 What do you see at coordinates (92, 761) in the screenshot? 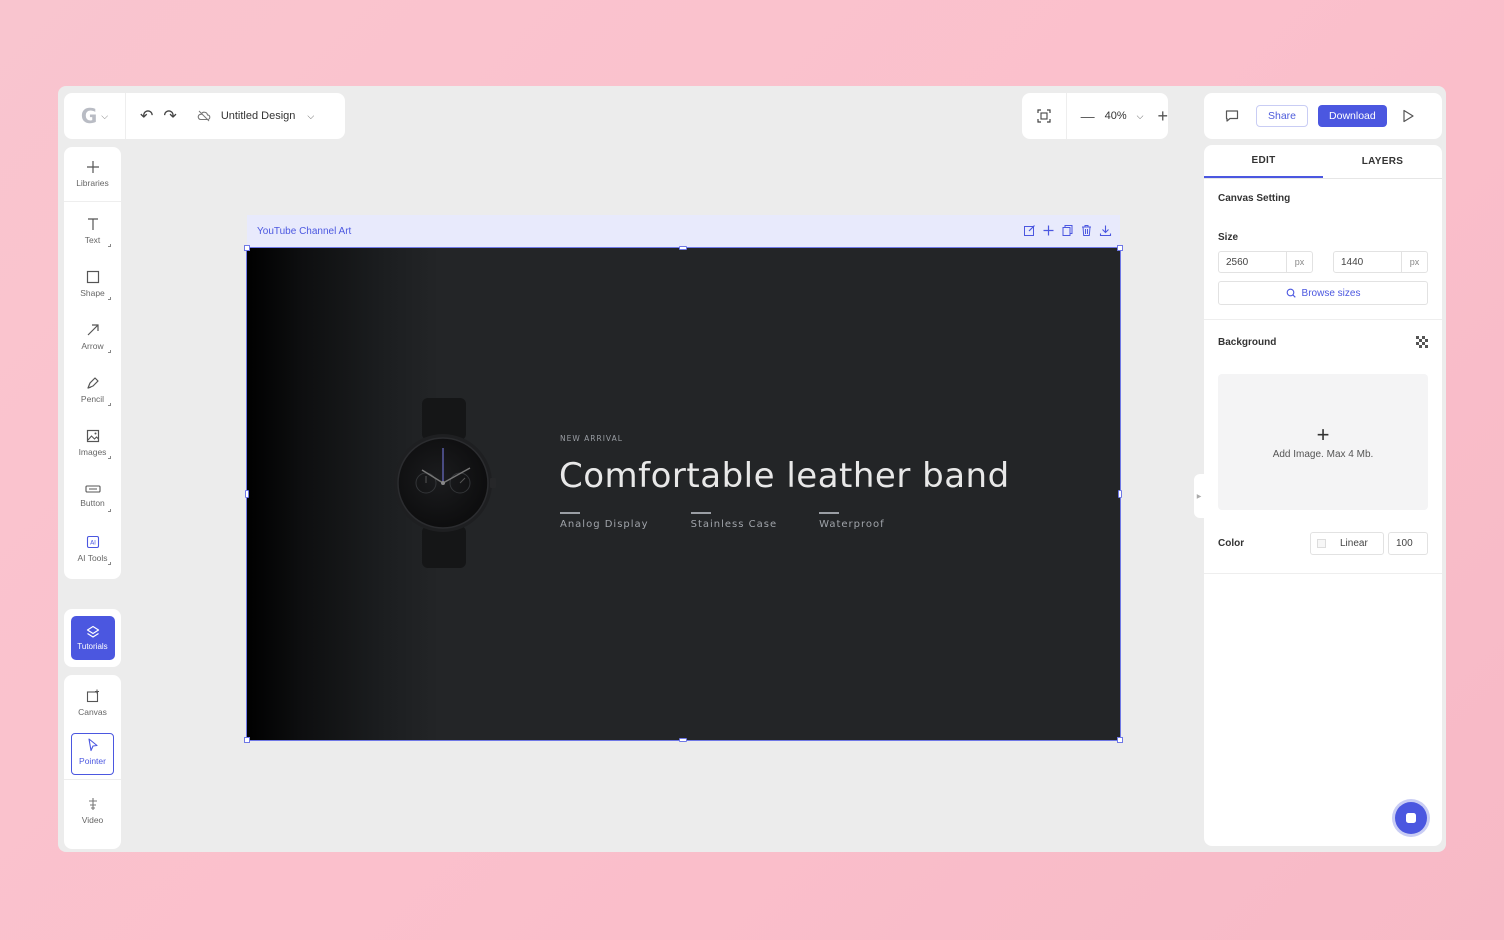
I see `tool-label: Pointer` at bounding box center [92, 761].